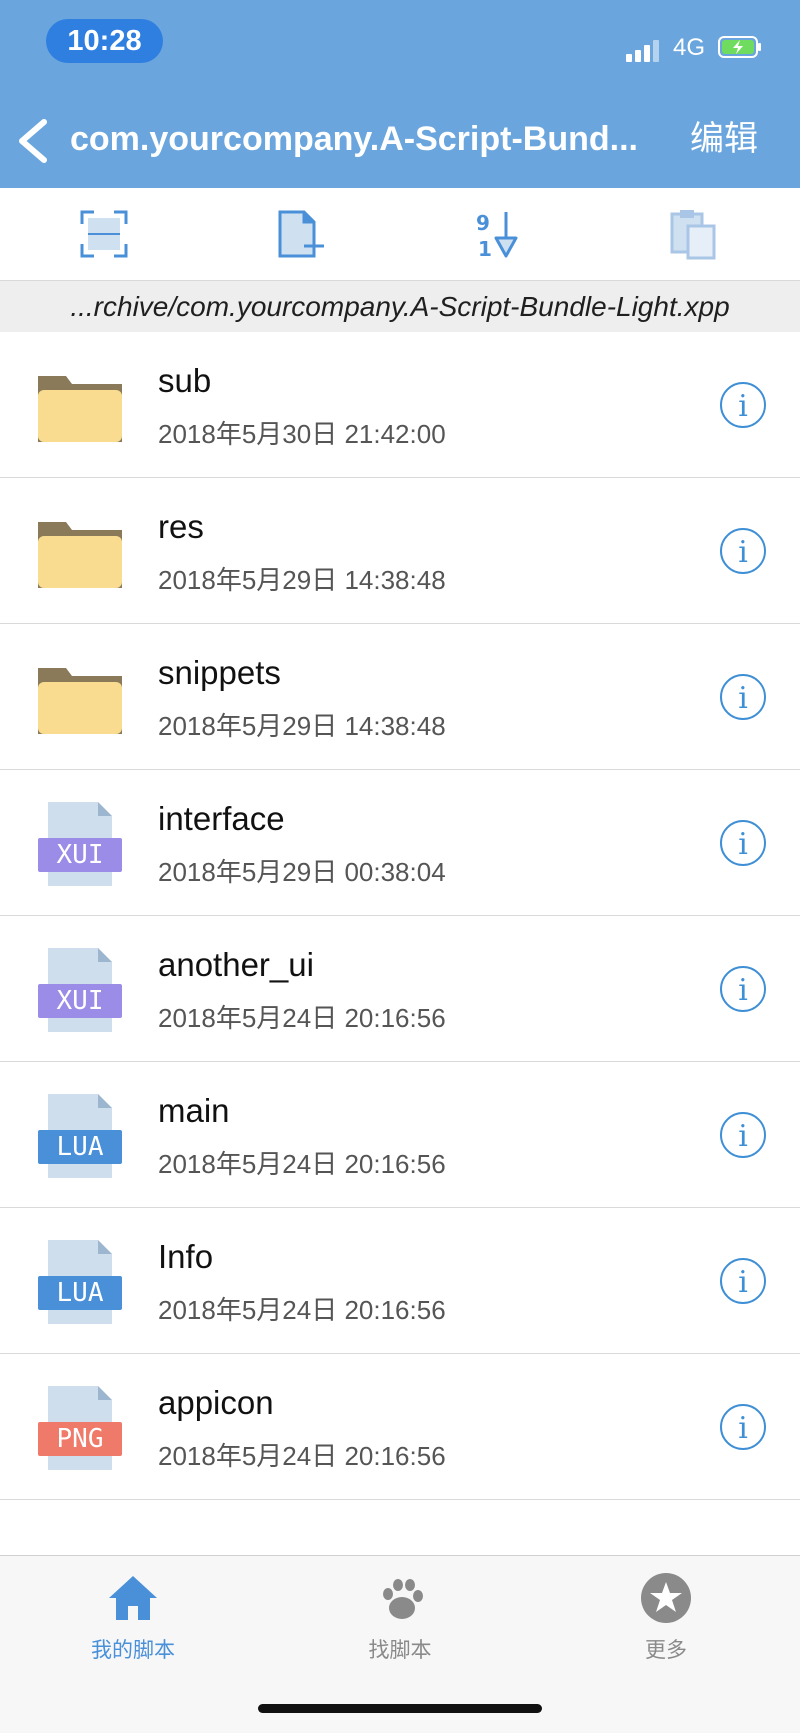 This screenshot has height=1733, width=800. I want to click on file-name: main, so click(194, 1110).